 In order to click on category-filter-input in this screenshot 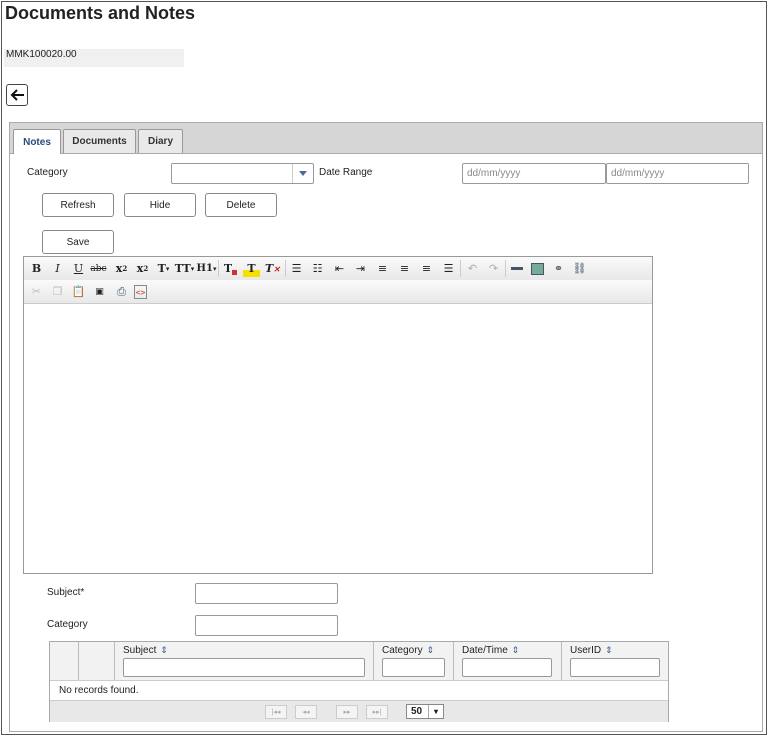, I will do `click(413, 667)`.